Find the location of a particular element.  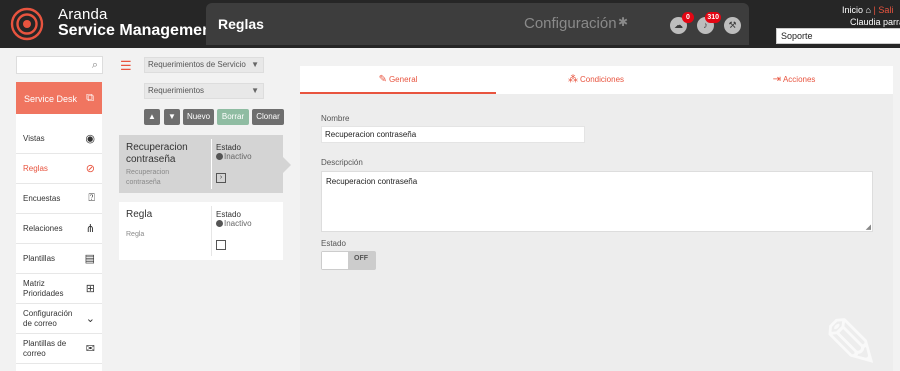

cloud-download-icon: ☁ 0 is located at coordinates (682, 23).